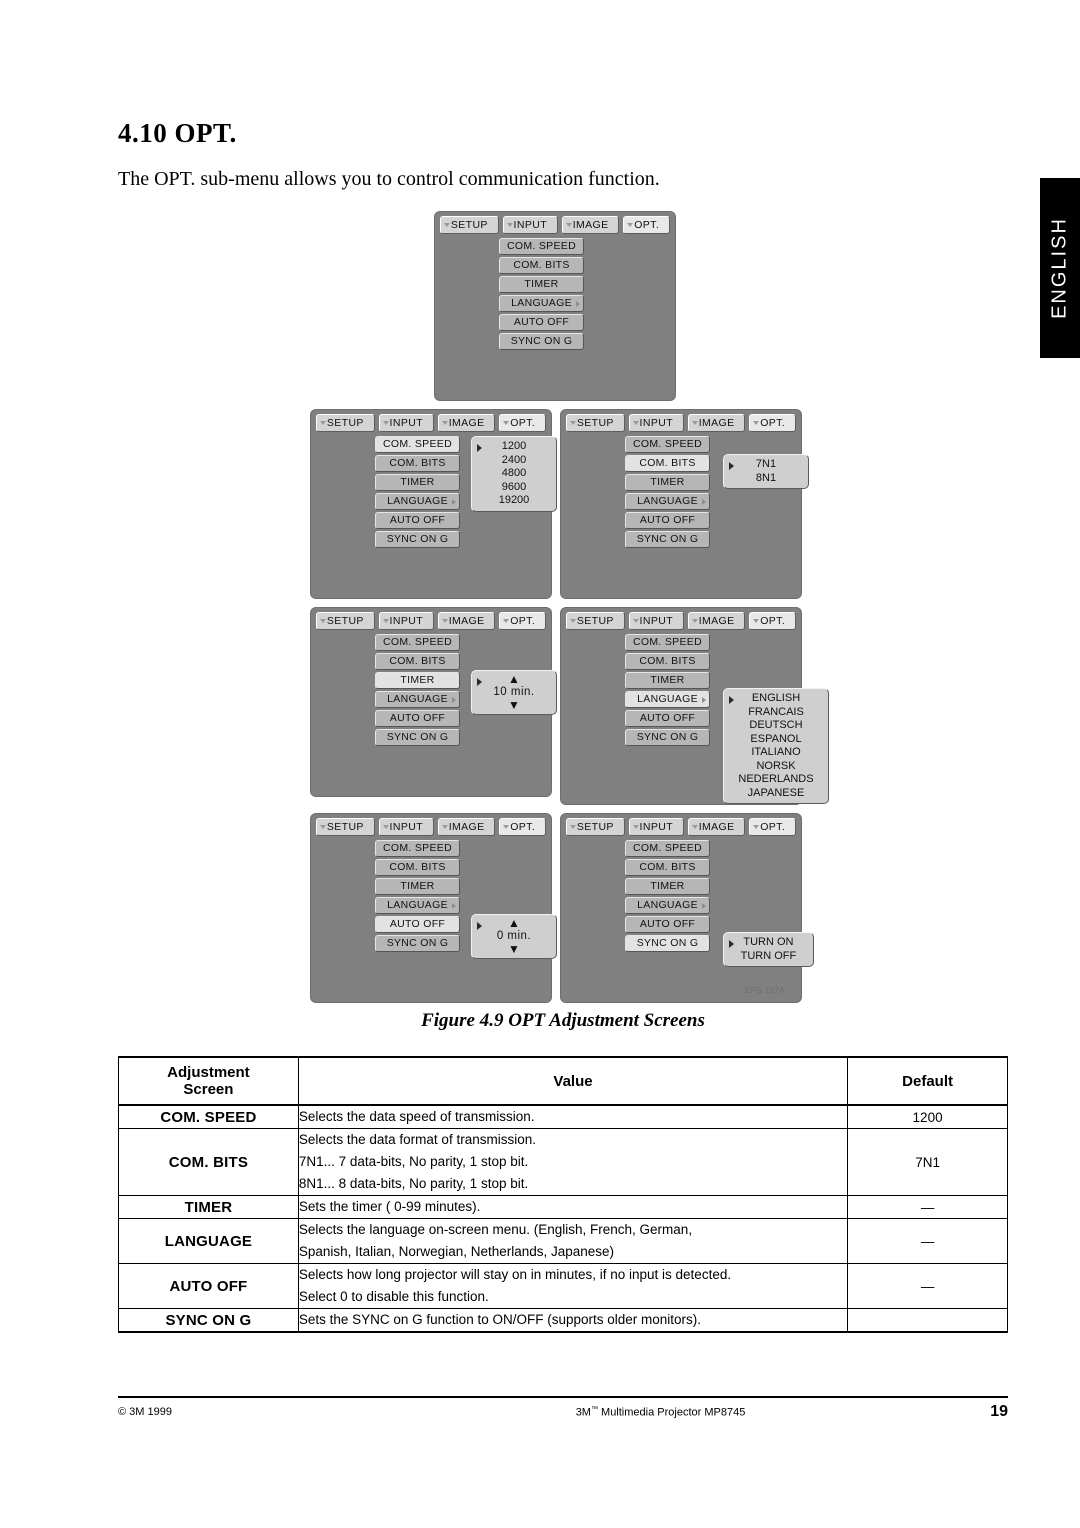 The image size is (1080, 1528). I want to click on submenu-arrow-icon, so click(578, 304).